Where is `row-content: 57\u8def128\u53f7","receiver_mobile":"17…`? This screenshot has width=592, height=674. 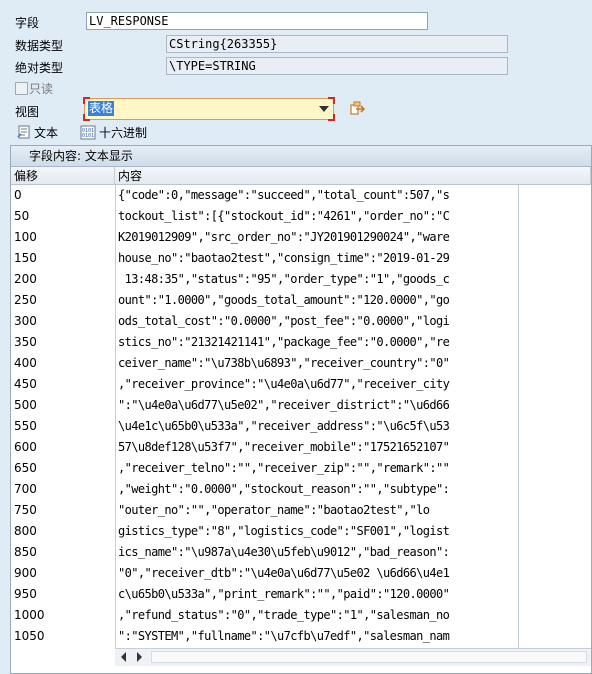 row-content: 57\u8def128\u53f7","receiver_mobile":"17… is located at coordinates (317, 447).